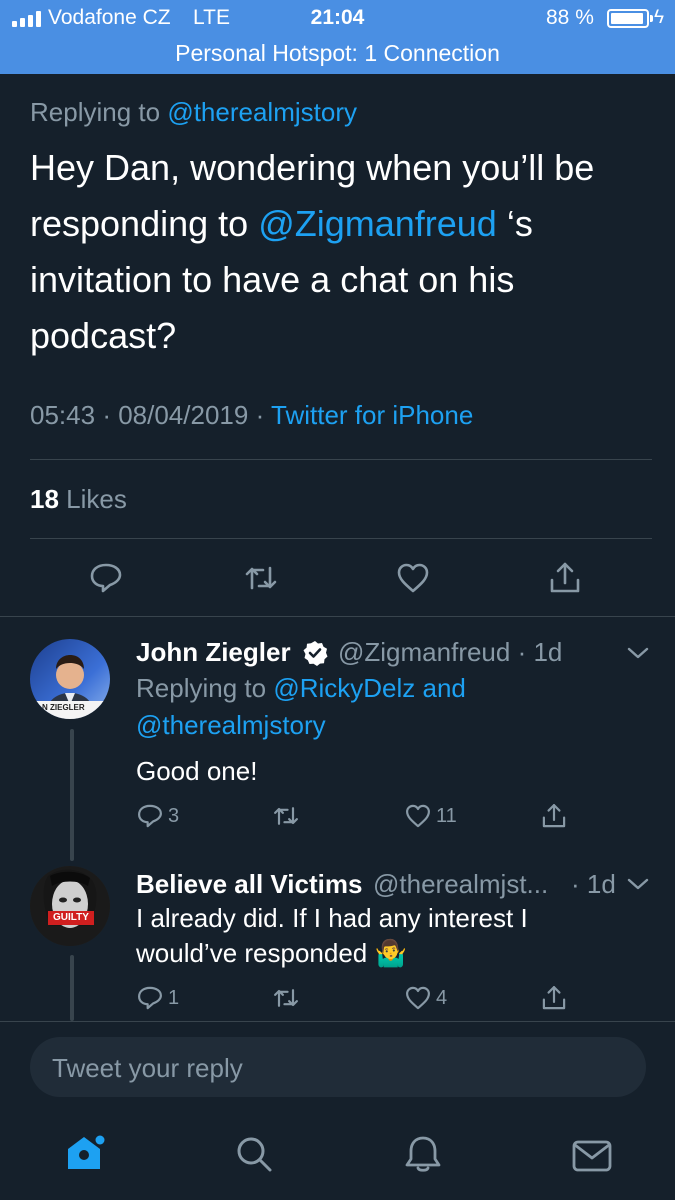 The width and height of the screenshot is (675, 1200). I want to click on likes-count: 18 Likes, so click(78, 499).